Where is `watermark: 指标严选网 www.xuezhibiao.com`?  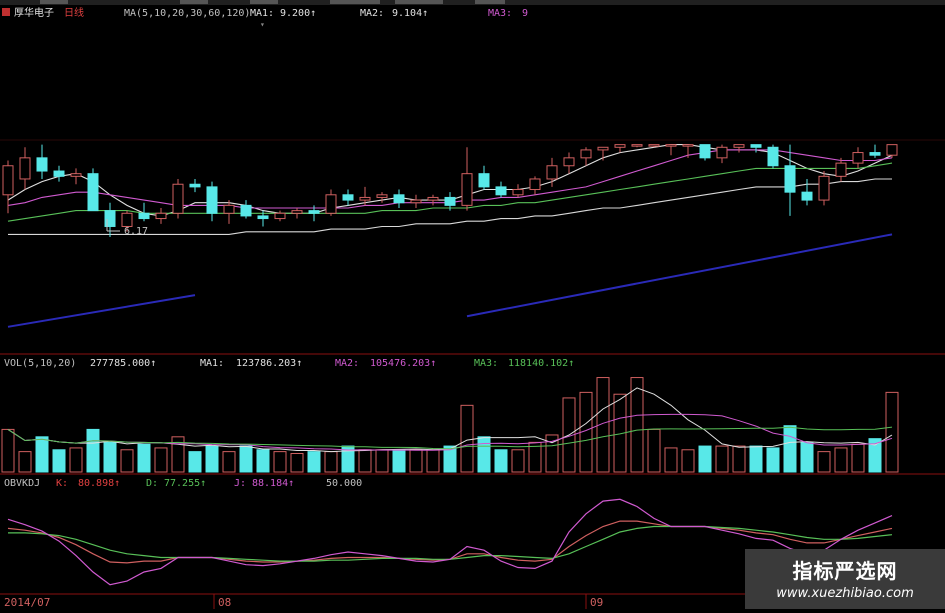
watermark: 指标严选网 www.xuezhibiao.com is located at coordinates (845, 579).